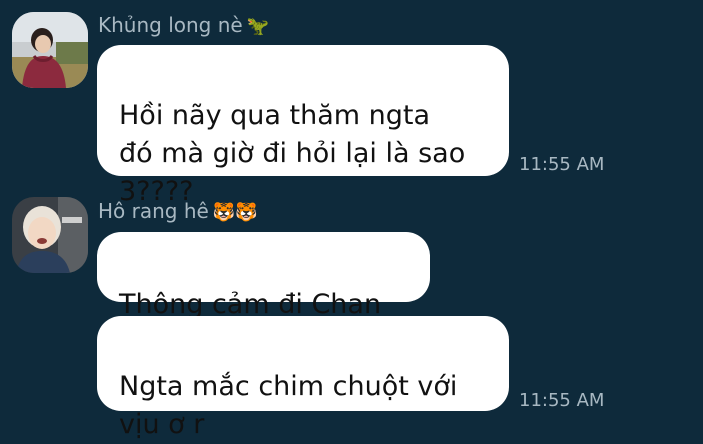 This screenshot has width=703, height=444. What do you see at coordinates (258, 26) in the screenshot?
I see `dinosaur-emoji-icon: 🦖` at bounding box center [258, 26].